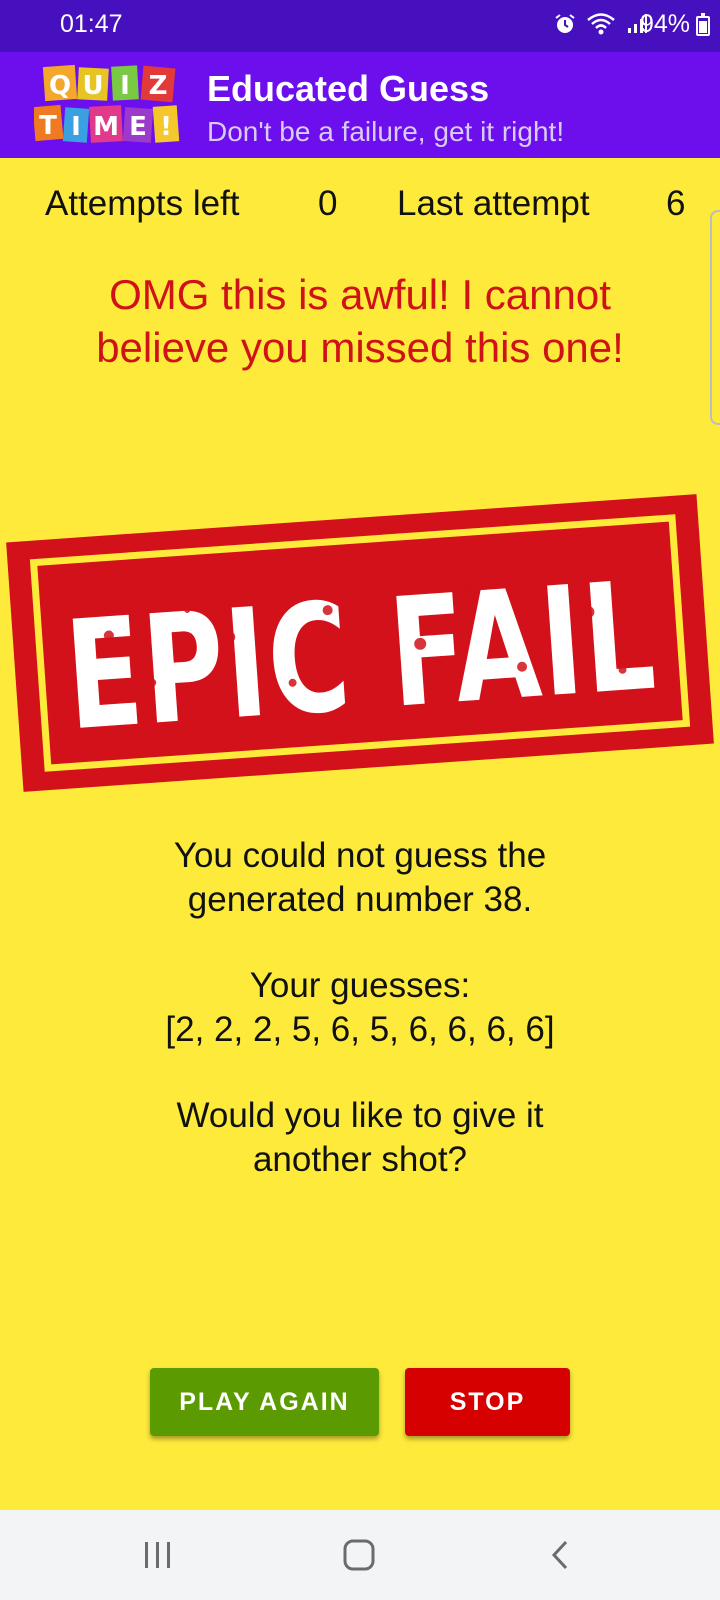  I want to click on battery-percentage: 94%, so click(664, 24).